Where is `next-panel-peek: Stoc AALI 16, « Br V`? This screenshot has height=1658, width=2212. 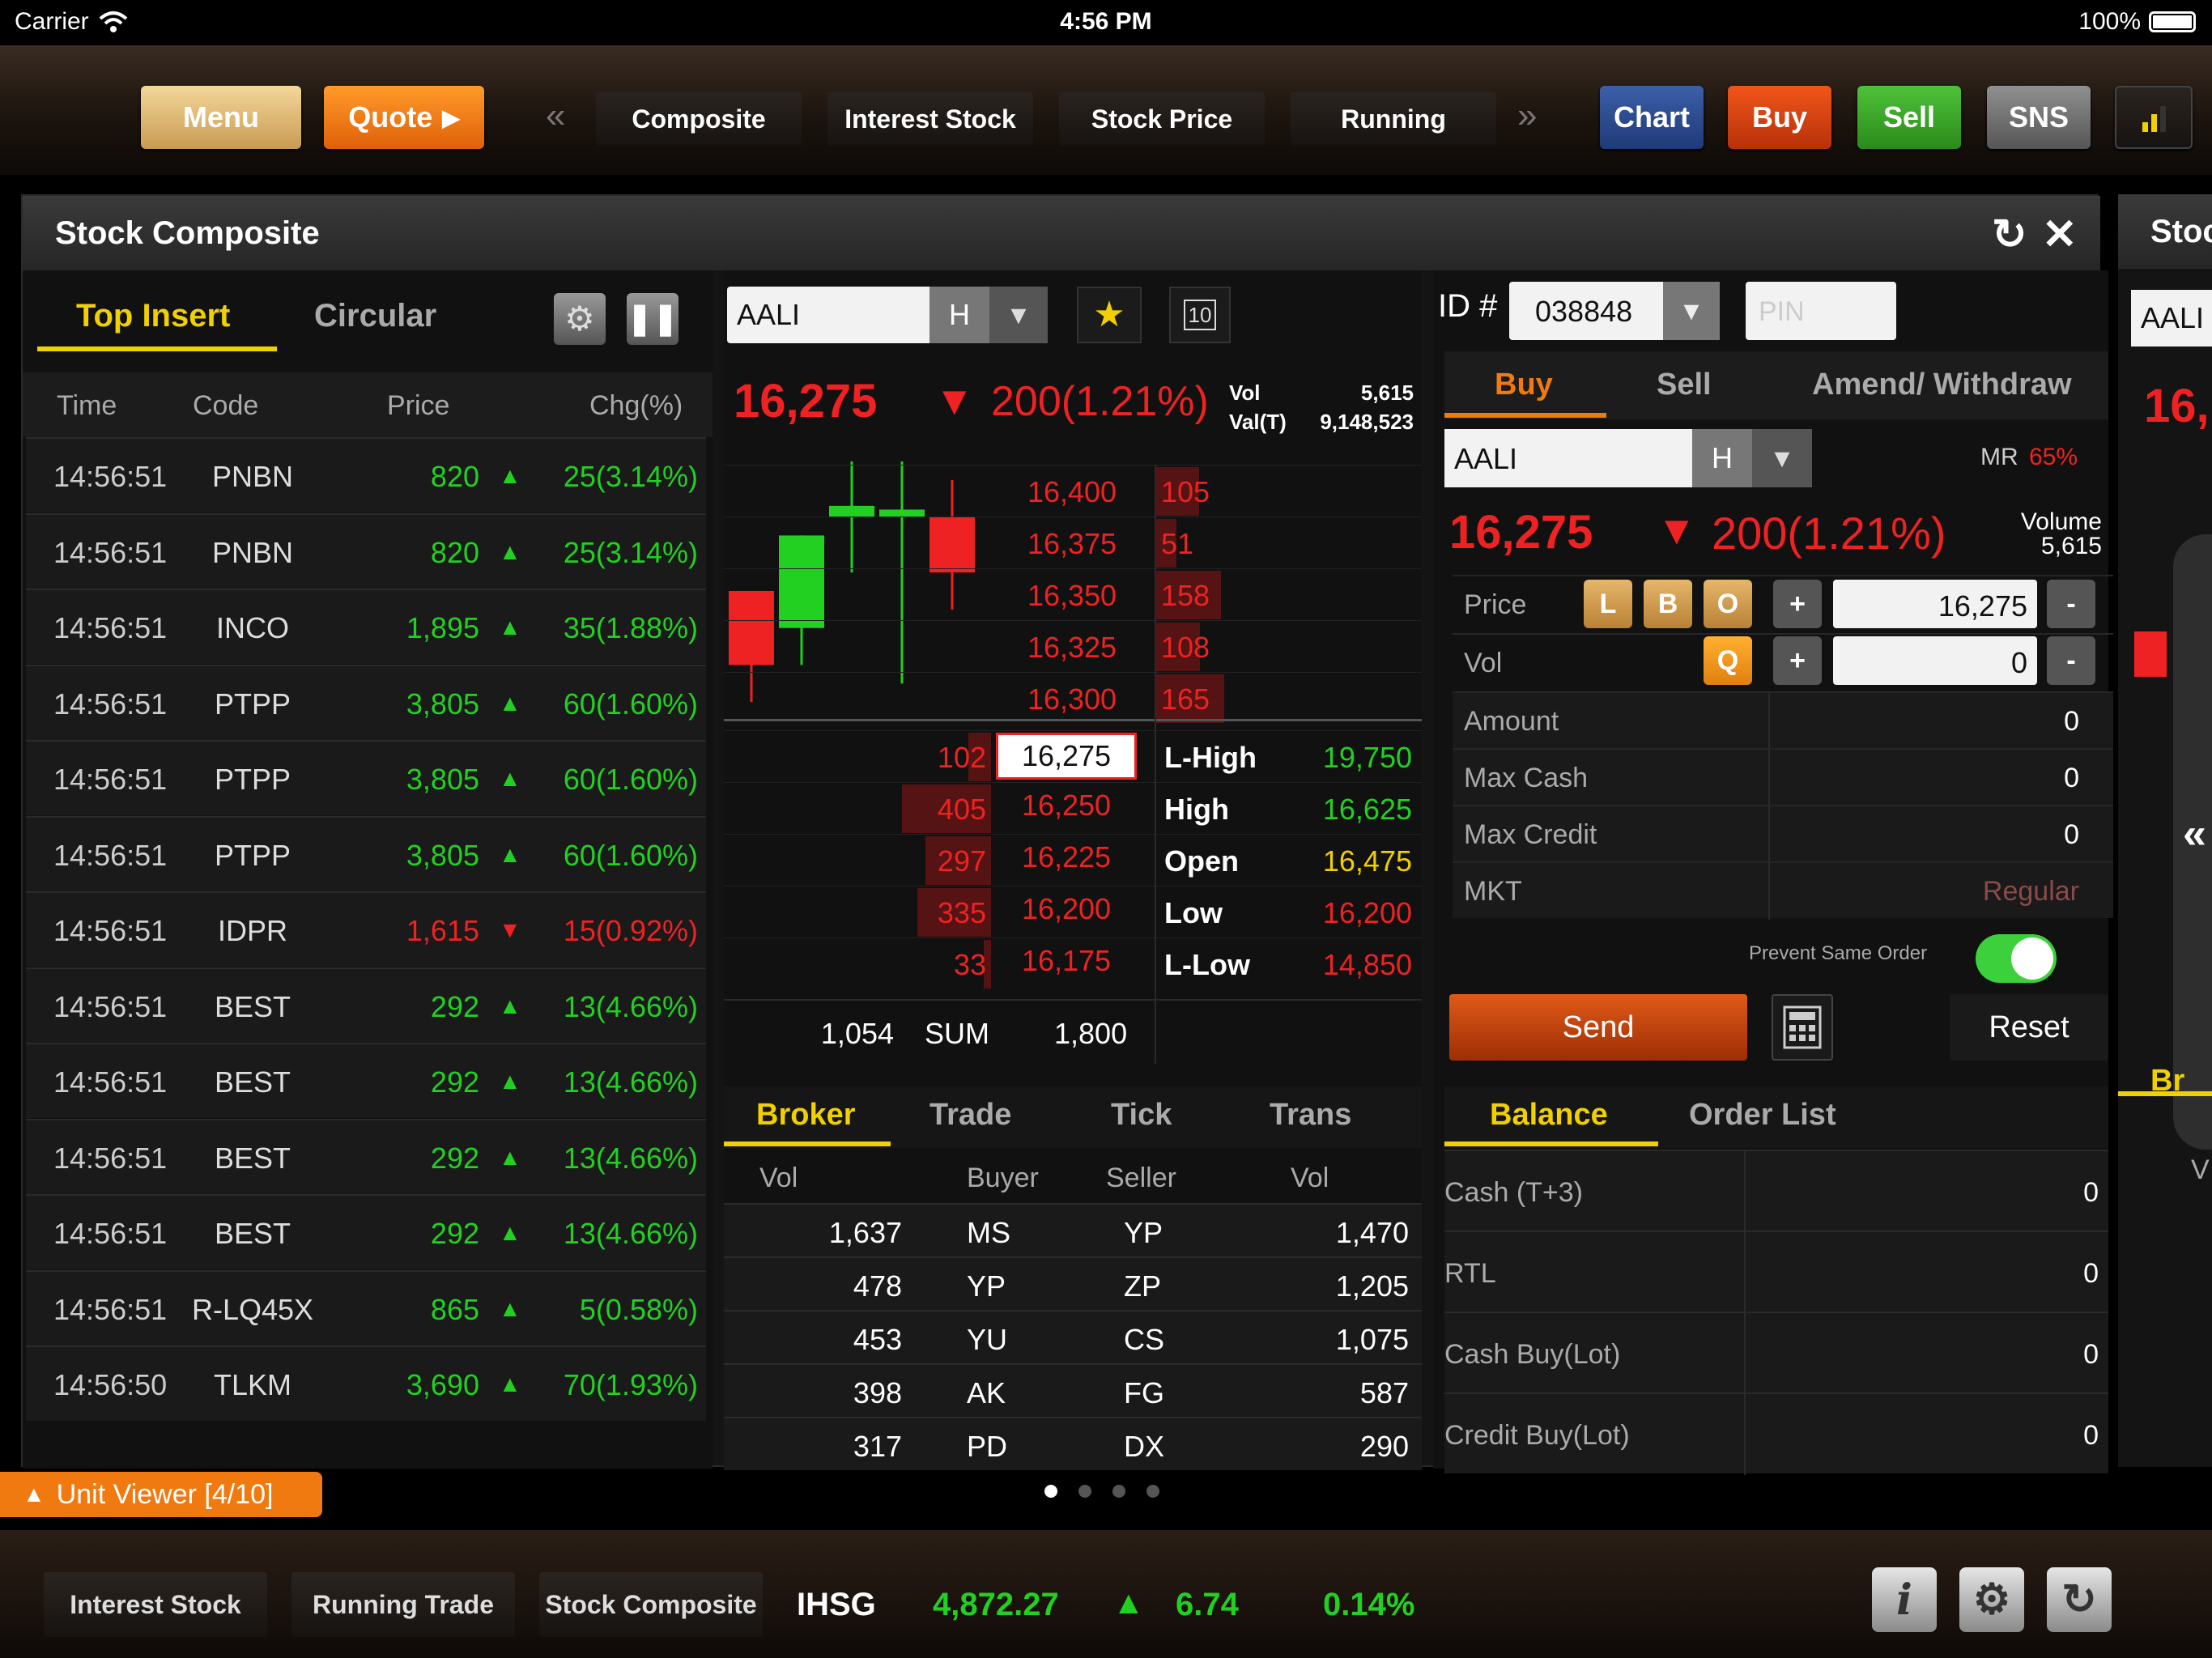
next-panel-peek: Stoc AALI 16, « Br V is located at coordinates (2165, 830).